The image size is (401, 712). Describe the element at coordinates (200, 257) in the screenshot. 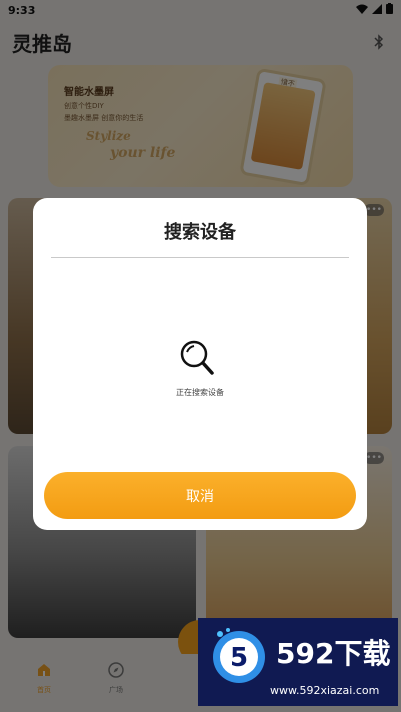

I see `dialog-divider` at that location.